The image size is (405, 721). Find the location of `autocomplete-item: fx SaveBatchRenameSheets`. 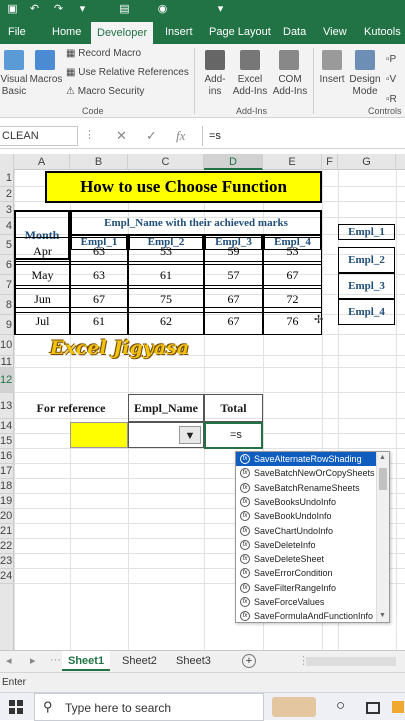

autocomplete-item: fx SaveBatchRenameSheets is located at coordinates (306, 488).